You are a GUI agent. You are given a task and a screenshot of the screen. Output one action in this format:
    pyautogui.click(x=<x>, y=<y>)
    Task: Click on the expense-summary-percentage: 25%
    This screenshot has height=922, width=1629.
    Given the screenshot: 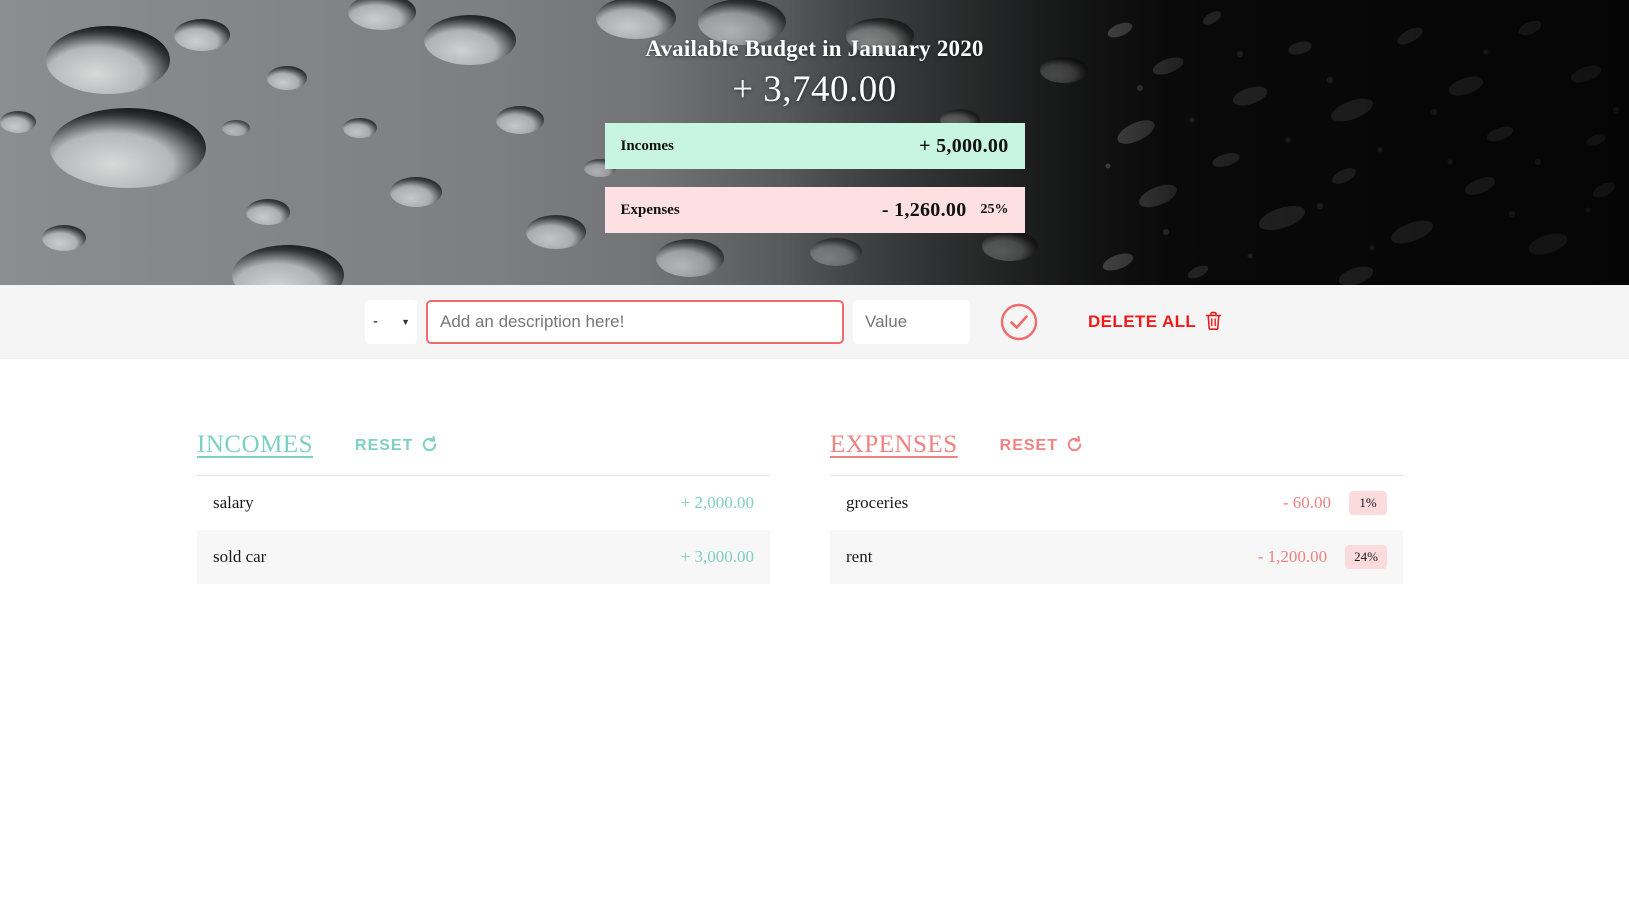 What is the action you would take?
    pyautogui.click(x=994, y=209)
    